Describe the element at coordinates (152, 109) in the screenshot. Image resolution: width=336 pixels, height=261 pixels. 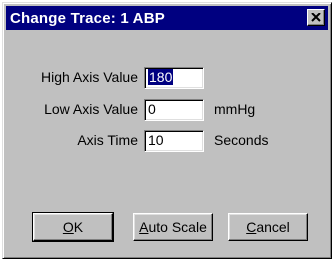
I see `low-axis-value: 0` at that location.